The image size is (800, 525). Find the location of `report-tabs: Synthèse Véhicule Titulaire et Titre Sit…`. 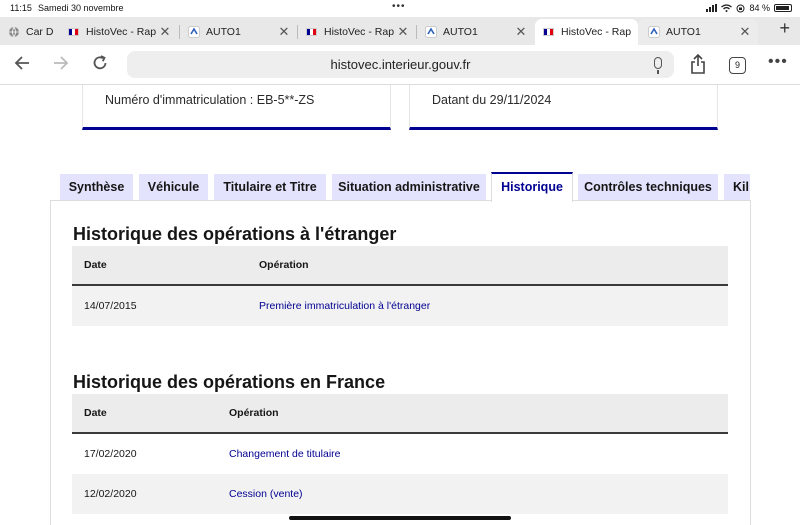

report-tabs: Synthèse Véhicule Titulaire et Titre Sit… is located at coordinates (375, 187).